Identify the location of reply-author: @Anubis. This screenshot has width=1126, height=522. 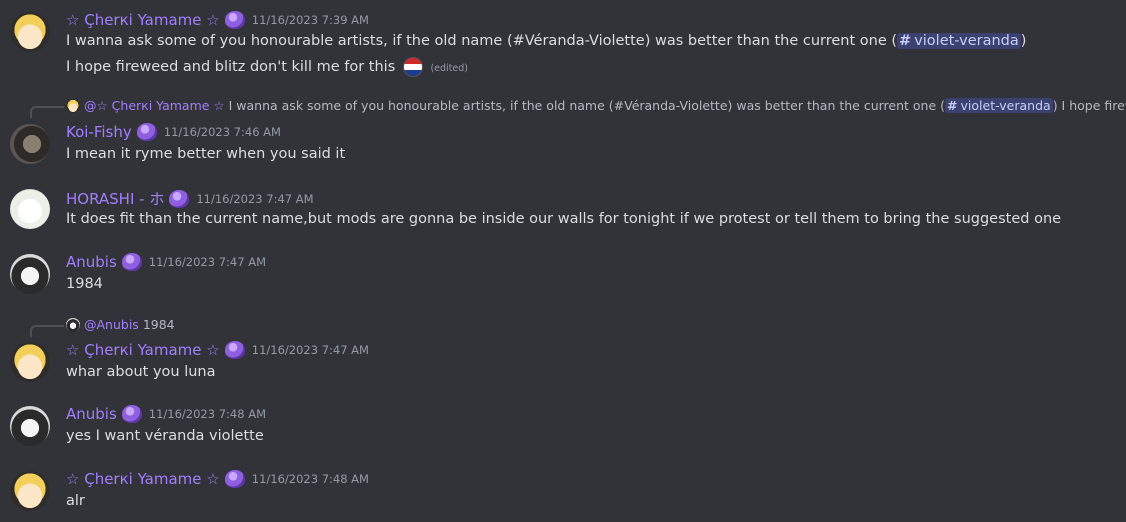
(111, 324).